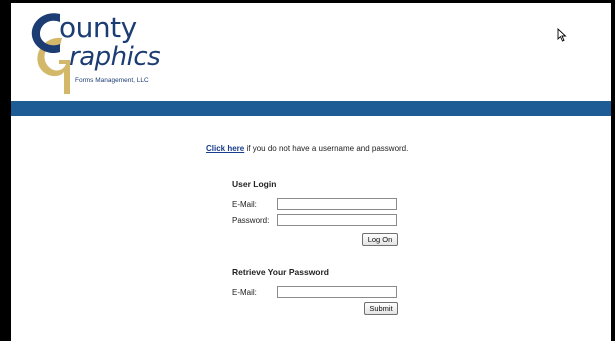  What do you see at coordinates (98, 27) in the screenshot?
I see `logo-word-county: ounty` at bounding box center [98, 27].